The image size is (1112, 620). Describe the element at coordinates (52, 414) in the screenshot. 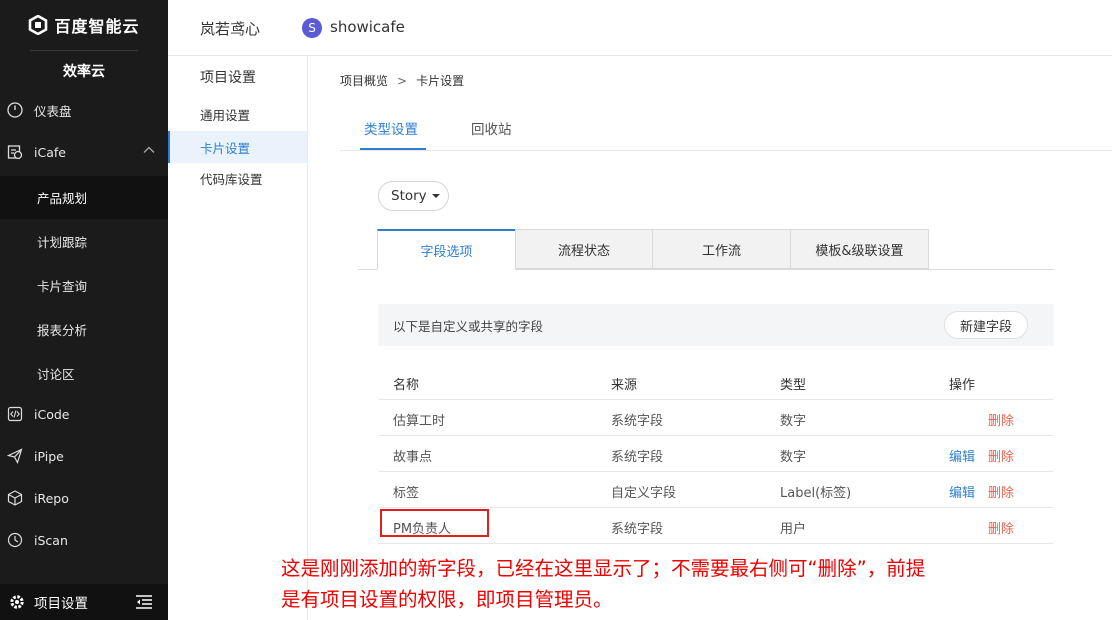

I see `sidebar-item-label: iCode` at that location.